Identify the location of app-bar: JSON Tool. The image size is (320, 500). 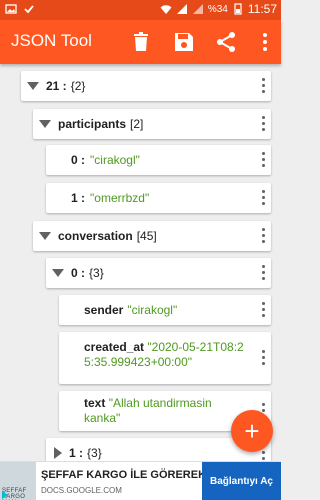
(140, 42).